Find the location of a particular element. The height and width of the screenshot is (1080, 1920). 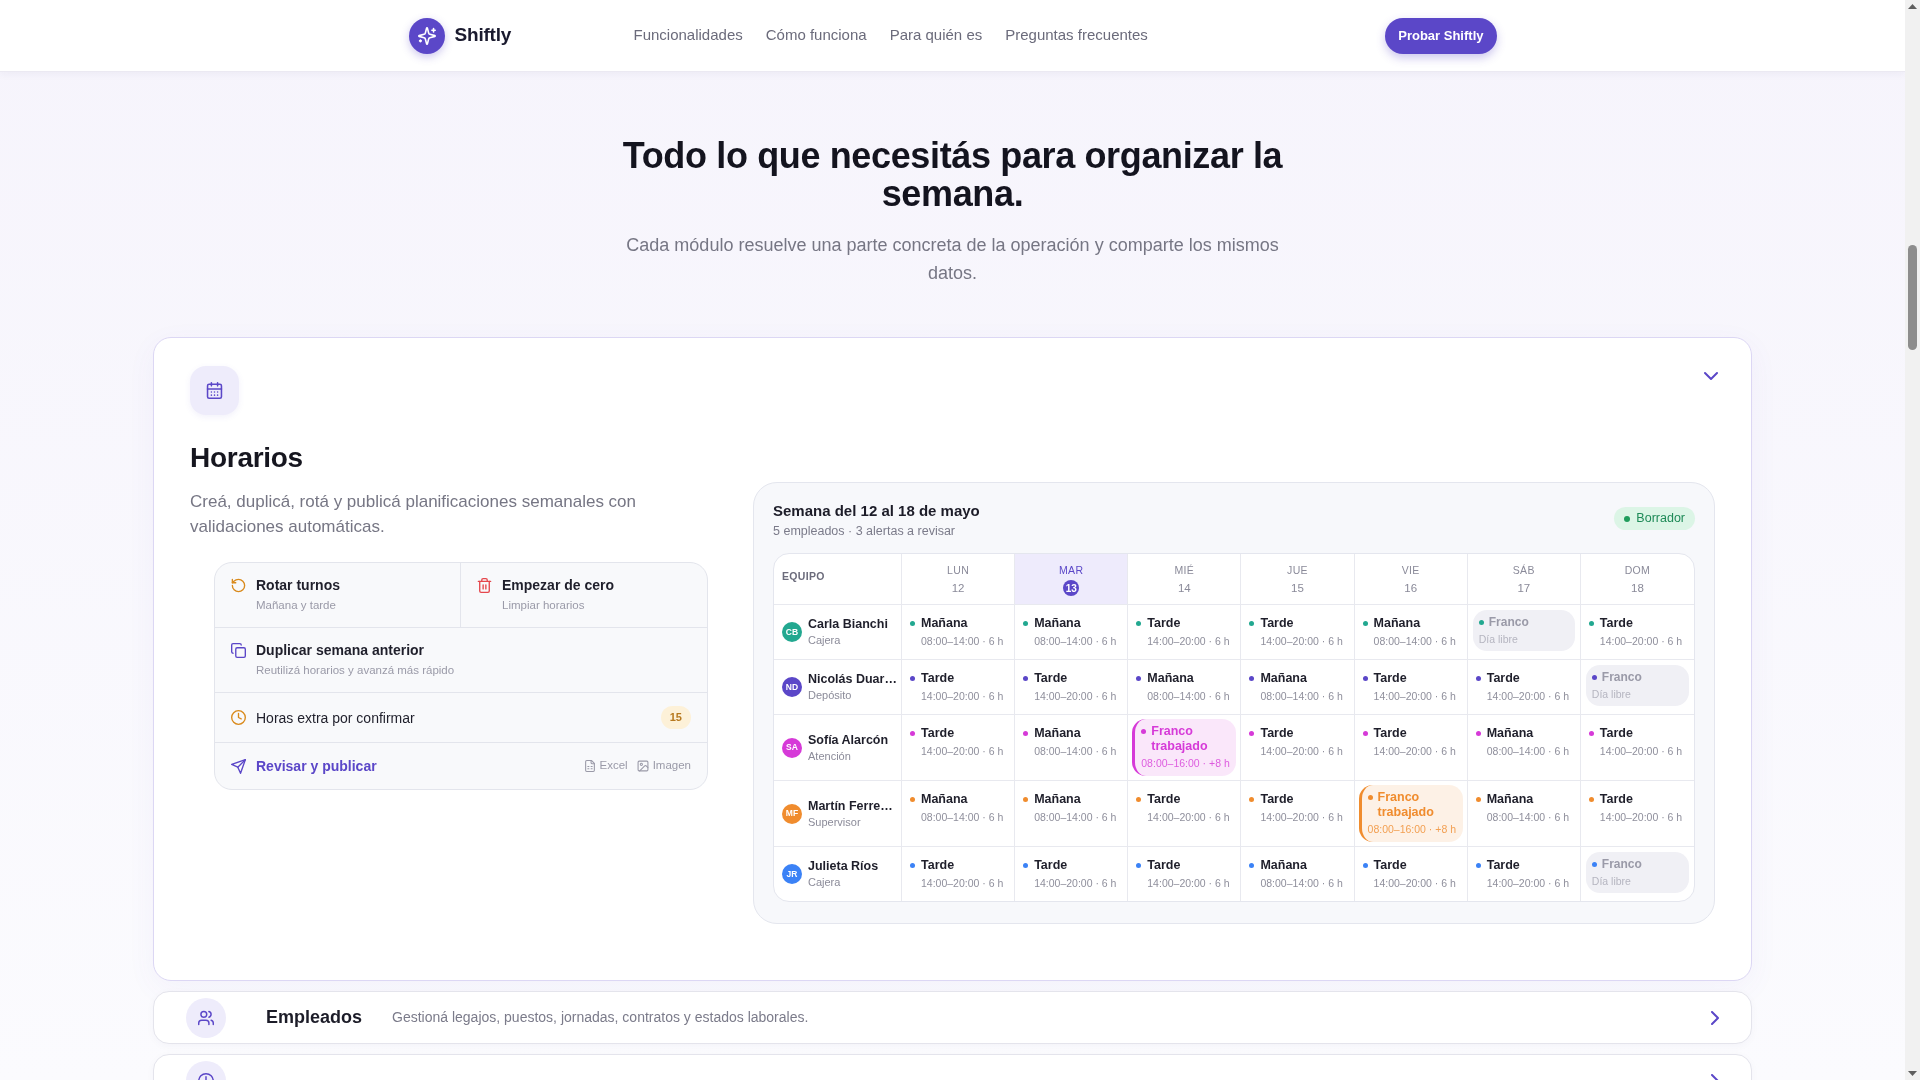

day-header: SÁB 17 is located at coordinates (1524, 579).